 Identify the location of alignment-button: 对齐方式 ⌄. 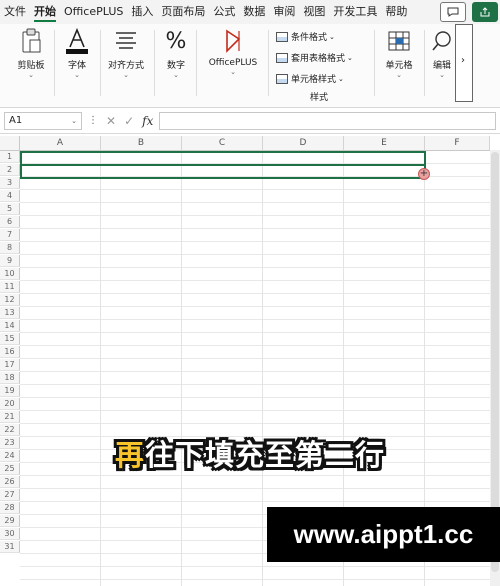
(126, 52).